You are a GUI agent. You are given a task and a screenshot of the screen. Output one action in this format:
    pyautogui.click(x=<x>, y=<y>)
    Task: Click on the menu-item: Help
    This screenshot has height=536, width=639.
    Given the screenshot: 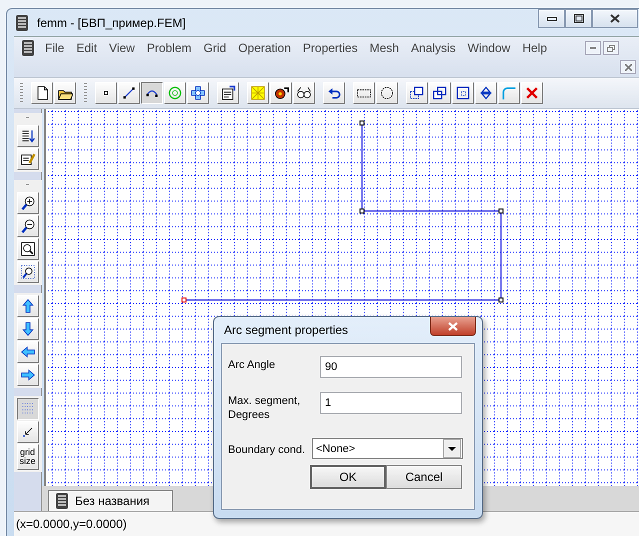 What is the action you would take?
    pyautogui.click(x=534, y=48)
    